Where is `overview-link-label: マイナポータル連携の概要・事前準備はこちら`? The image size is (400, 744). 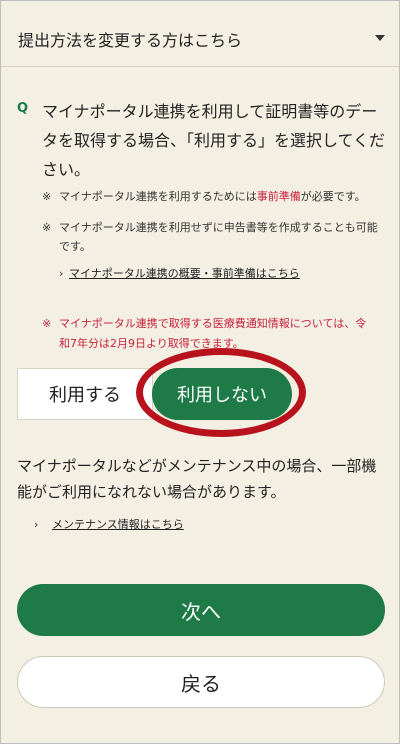
overview-link-label: マイナポータル連携の概要・事前準備はこちら is located at coordinates (184, 273).